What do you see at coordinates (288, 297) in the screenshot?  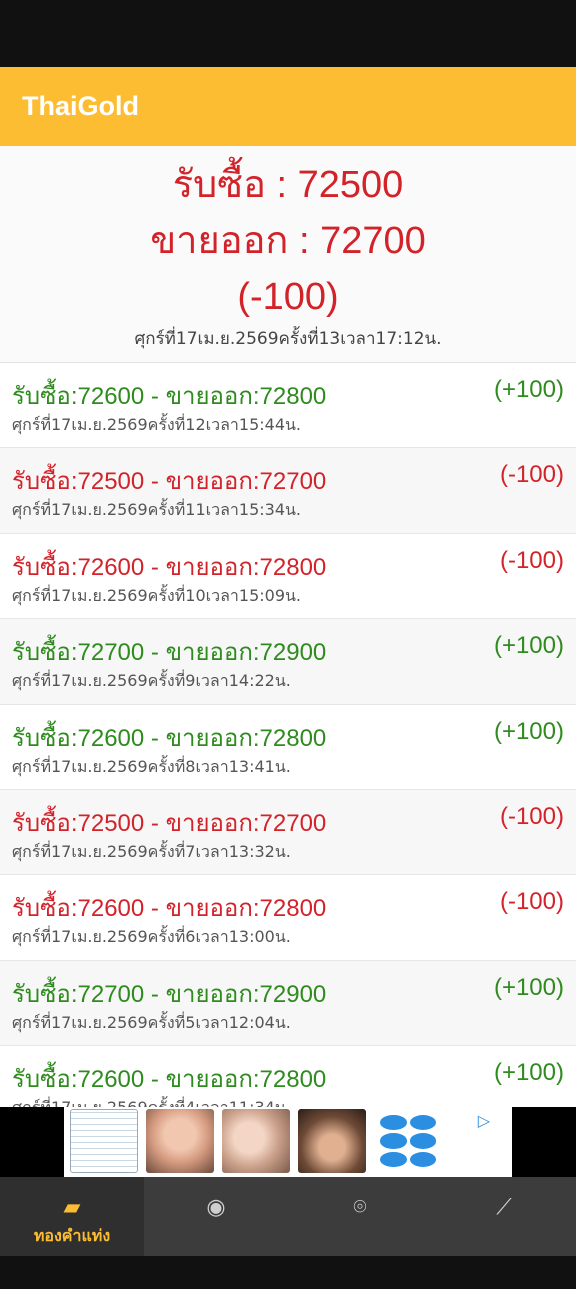 I see `current-change: (-100)` at bounding box center [288, 297].